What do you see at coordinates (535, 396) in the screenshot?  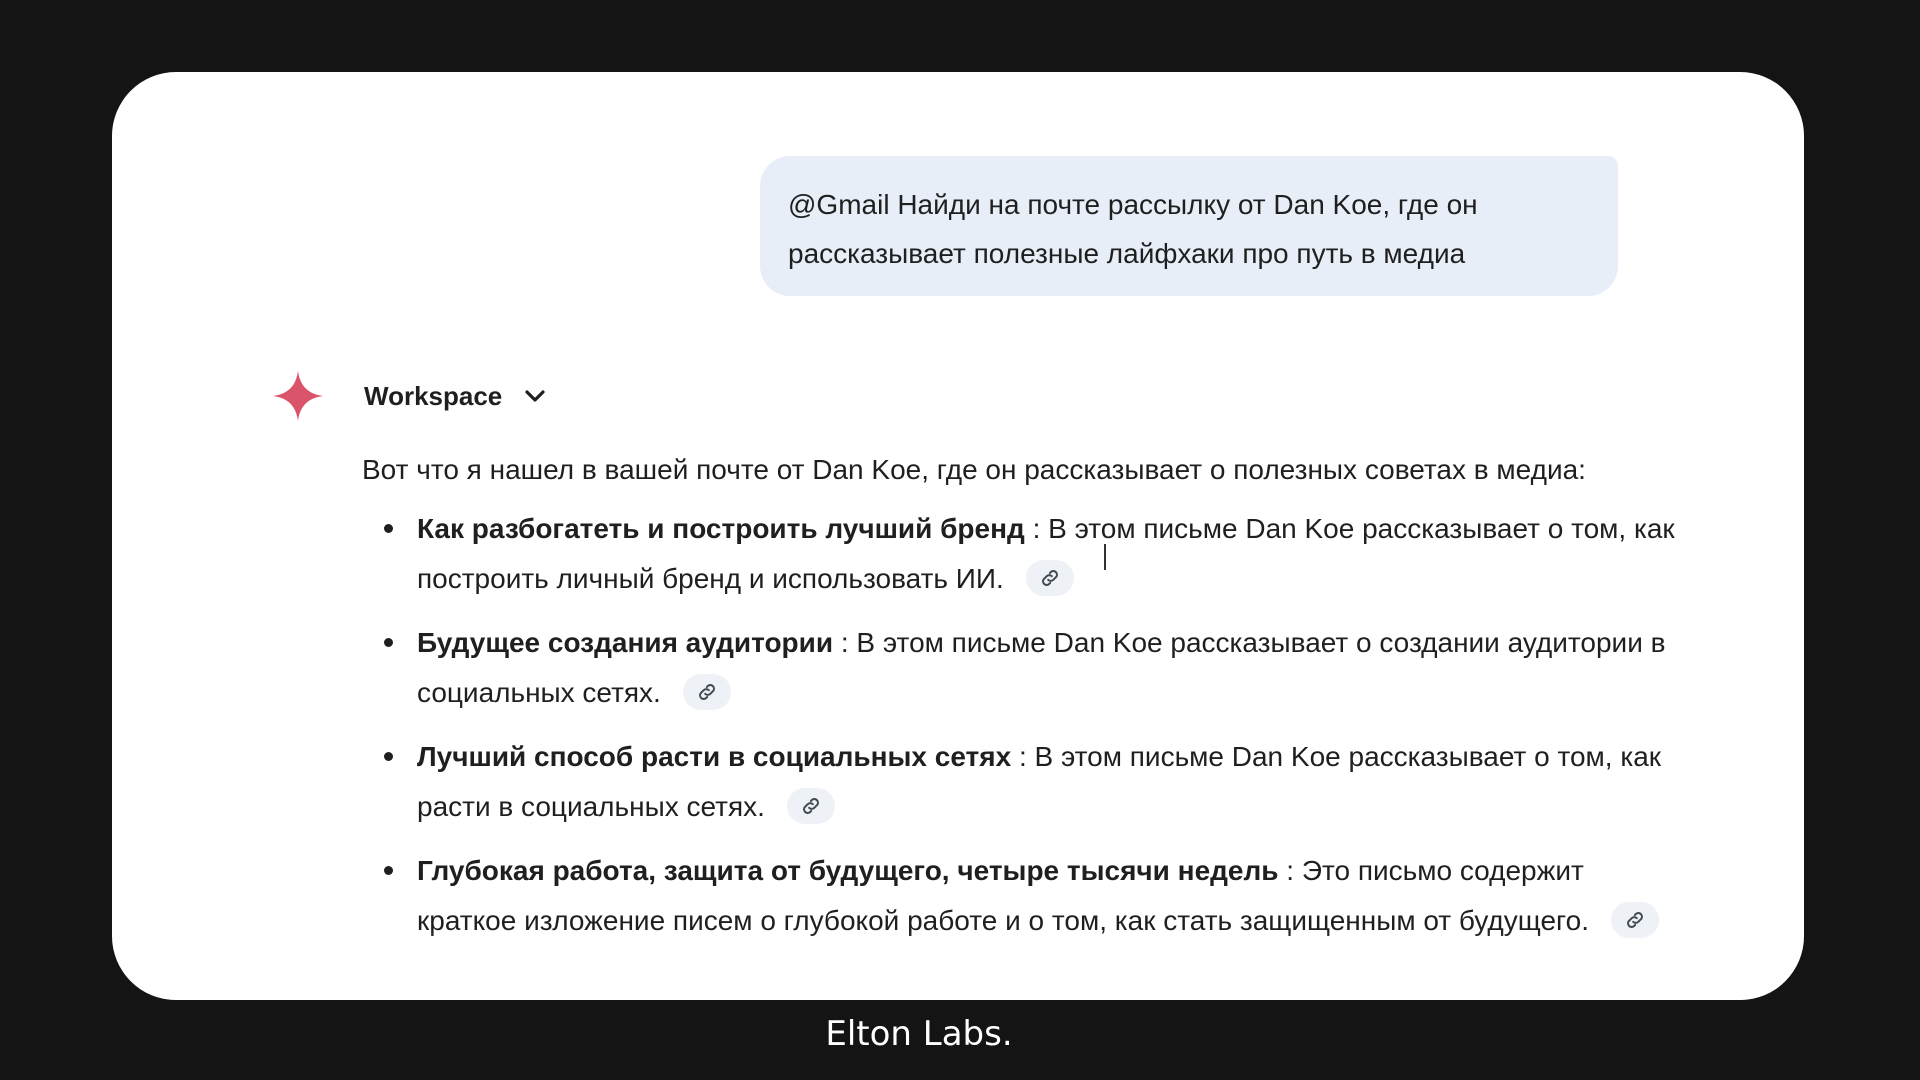 I see `chevron-down-icon` at bounding box center [535, 396].